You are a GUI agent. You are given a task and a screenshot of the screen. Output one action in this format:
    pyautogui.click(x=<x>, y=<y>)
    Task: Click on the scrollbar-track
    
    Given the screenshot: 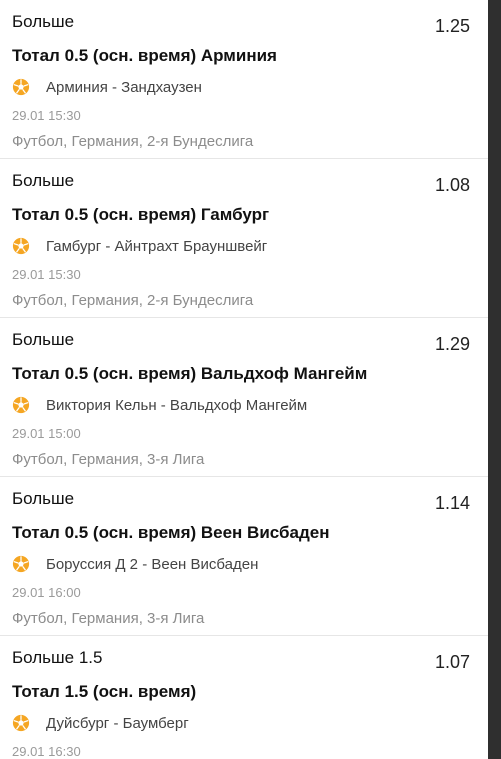 What is the action you would take?
    pyautogui.click(x=494, y=379)
    